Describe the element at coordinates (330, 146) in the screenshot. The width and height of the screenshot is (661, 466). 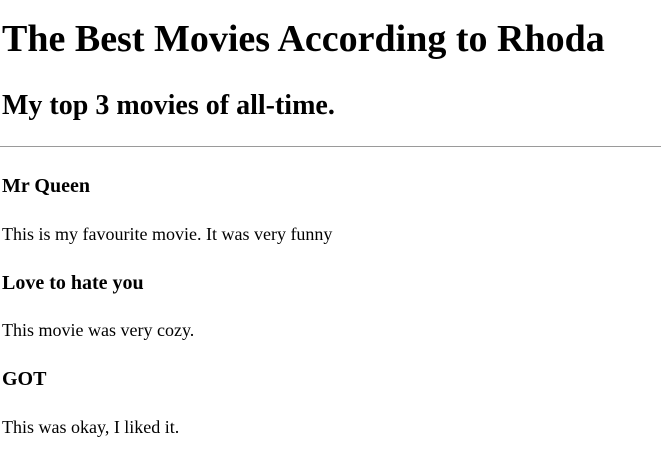
I see `divider` at that location.